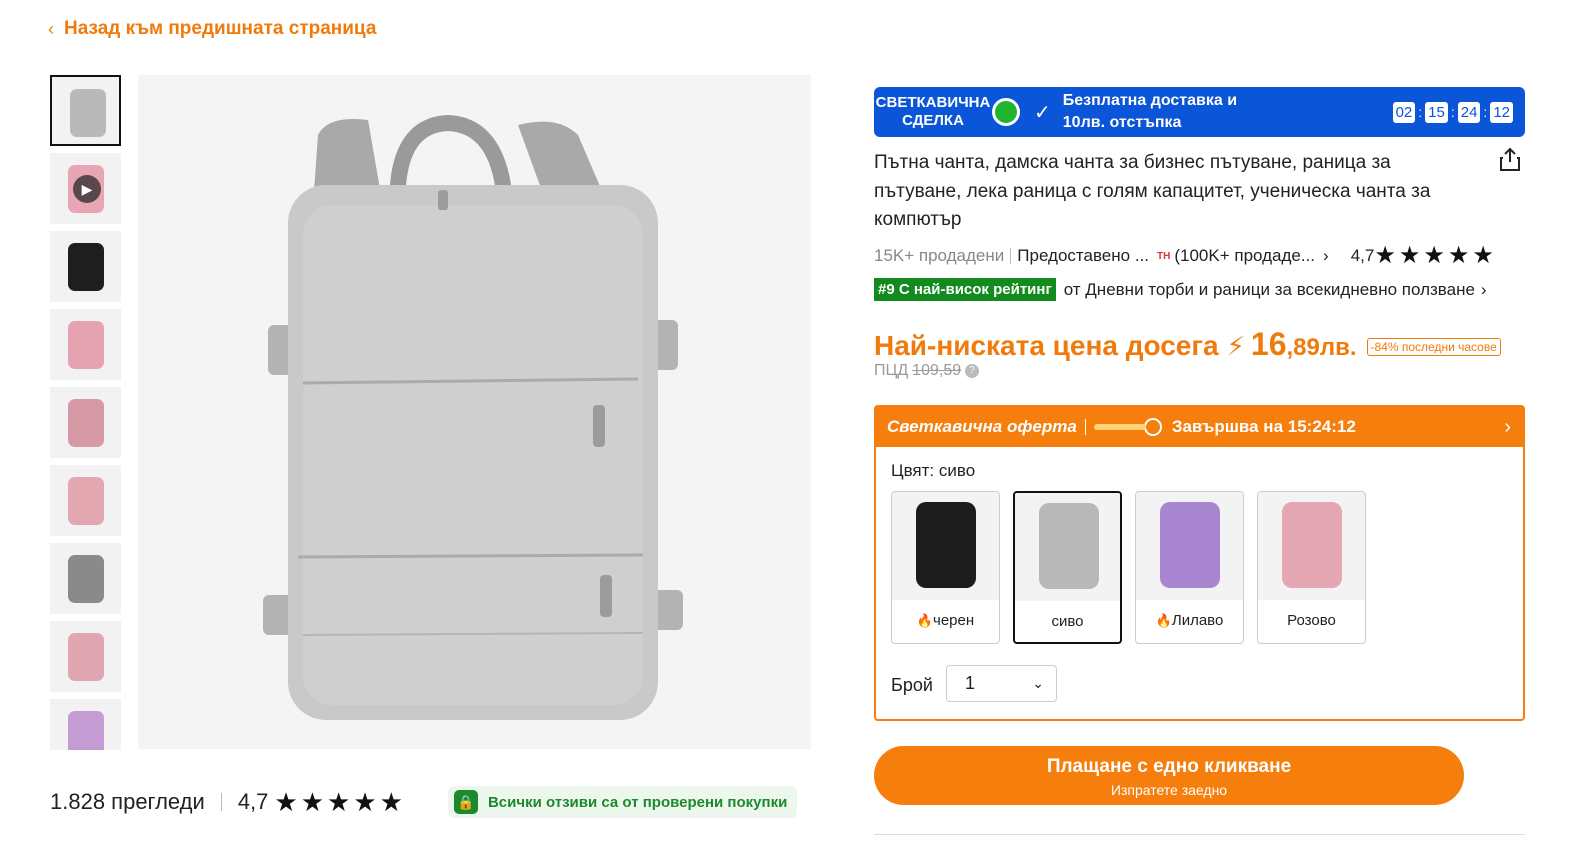  I want to click on product-rating: 4,7, so click(1362, 255).